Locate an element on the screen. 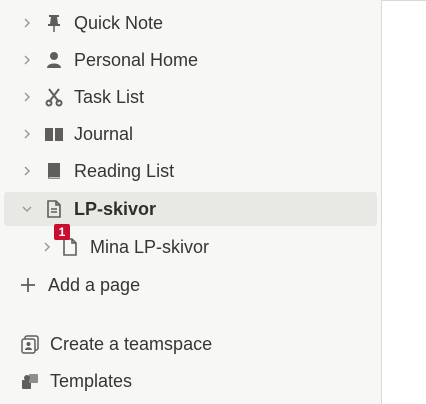 Image resolution: width=426 pixels, height=404 pixels. sidebar-item-label: Mina LP-skivor is located at coordinates (150, 246).